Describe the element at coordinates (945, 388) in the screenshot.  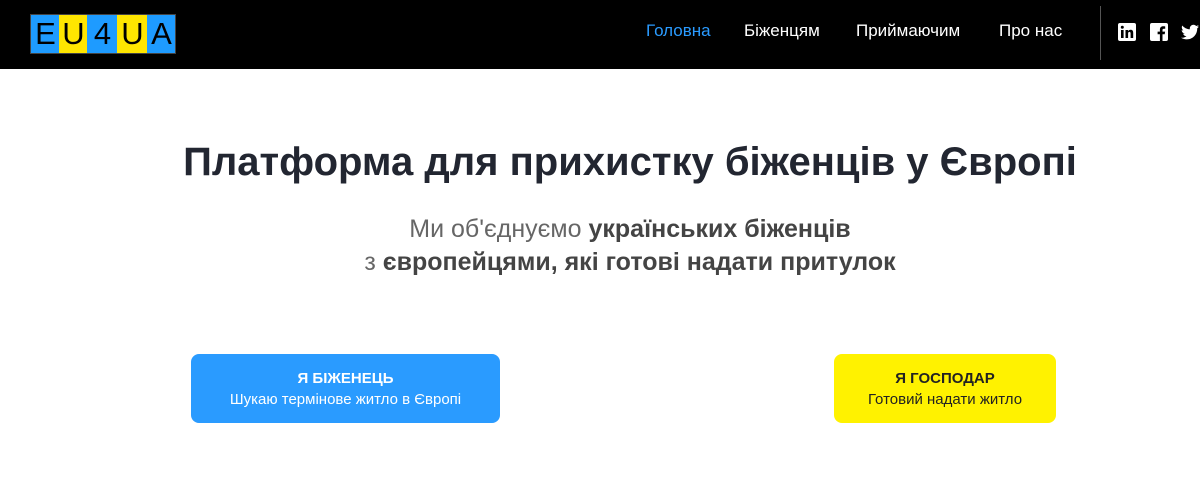
I see `host-button: Я ГОСПОДАР Готовий надати житло` at that location.